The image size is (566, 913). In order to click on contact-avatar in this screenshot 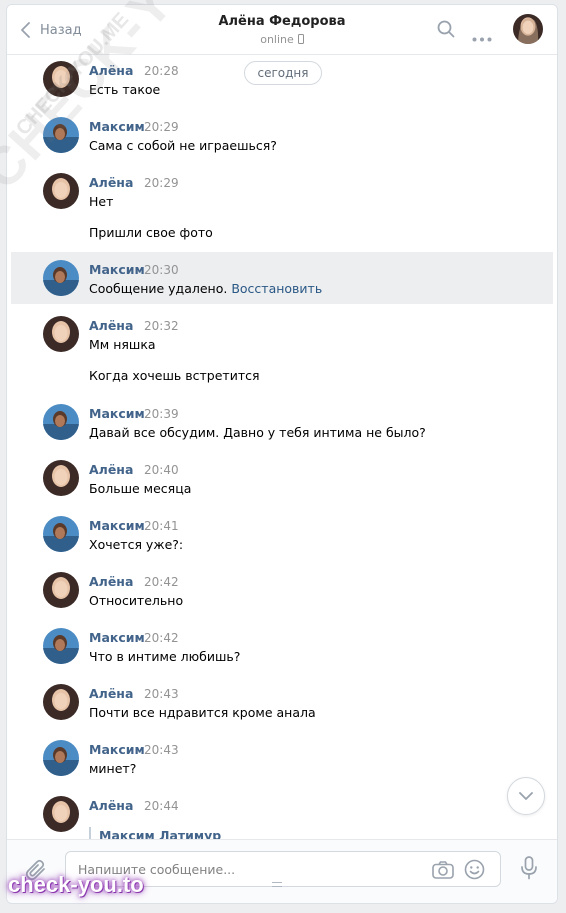, I will do `click(528, 29)`.